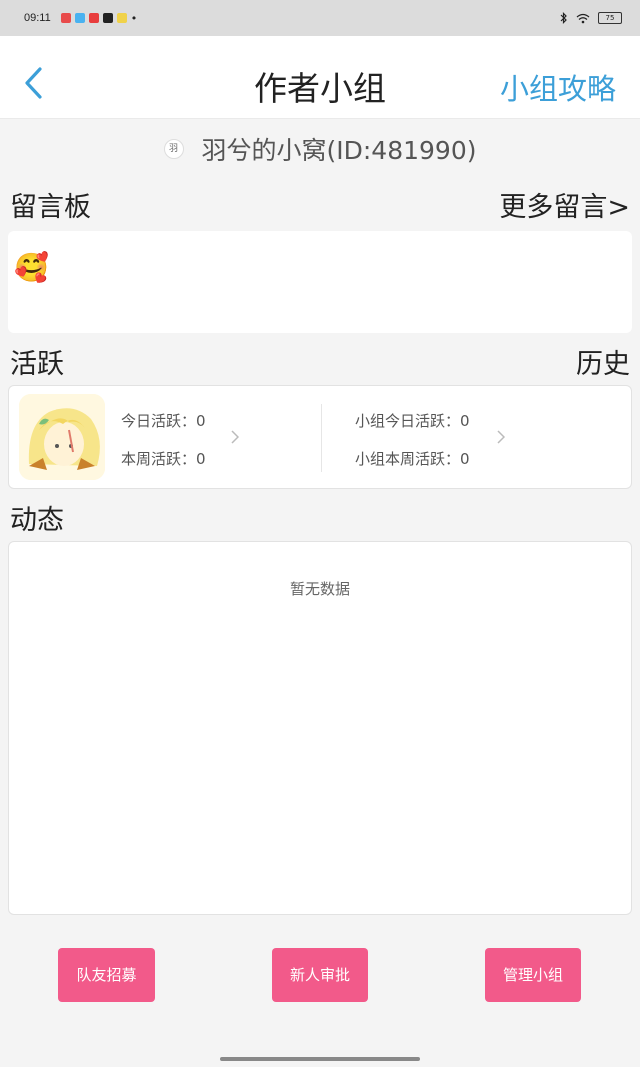 Image resolution: width=640 pixels, height=1067 pixels. I want to click on group-name: 羽兮的小窝(ID:481990), so click(339, 150).